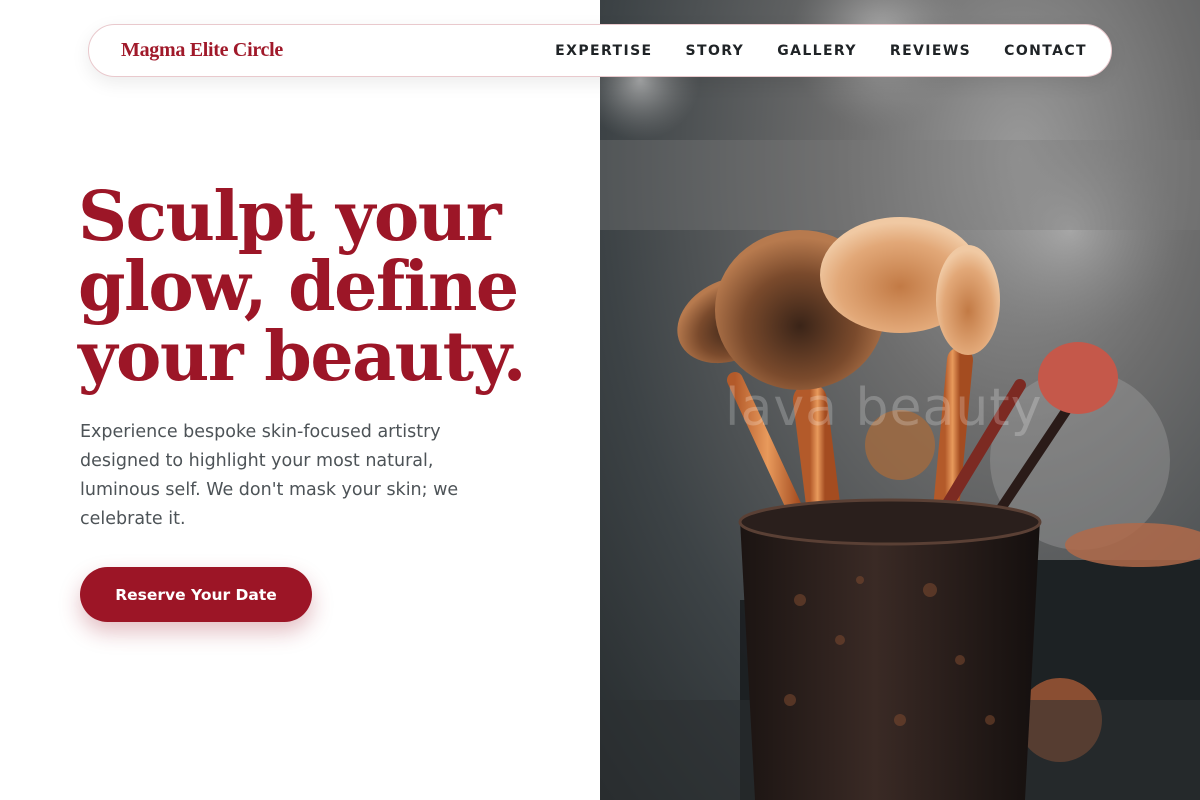 The image size is (1200, 800). Describe the element at coordinates (715, 51) in the screenshot. I see `nav-link-story: STORY` at that location.